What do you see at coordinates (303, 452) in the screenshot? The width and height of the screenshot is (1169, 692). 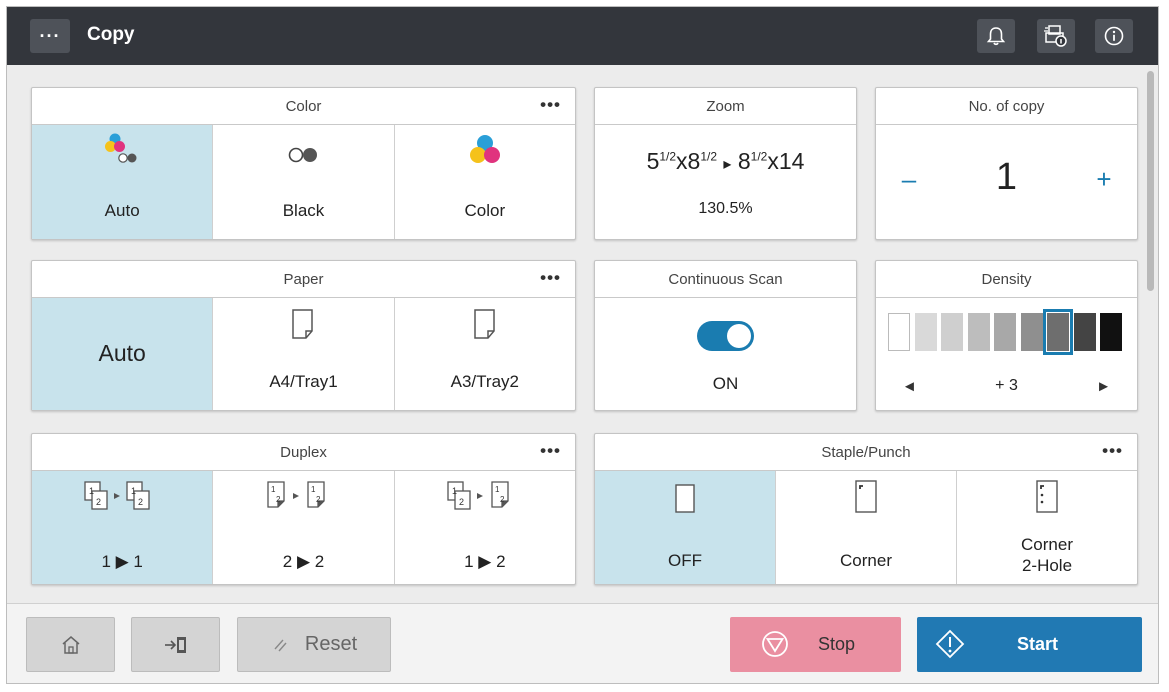 I see `duplex-panel-title: Duplex` at bounding box center [303, 452].